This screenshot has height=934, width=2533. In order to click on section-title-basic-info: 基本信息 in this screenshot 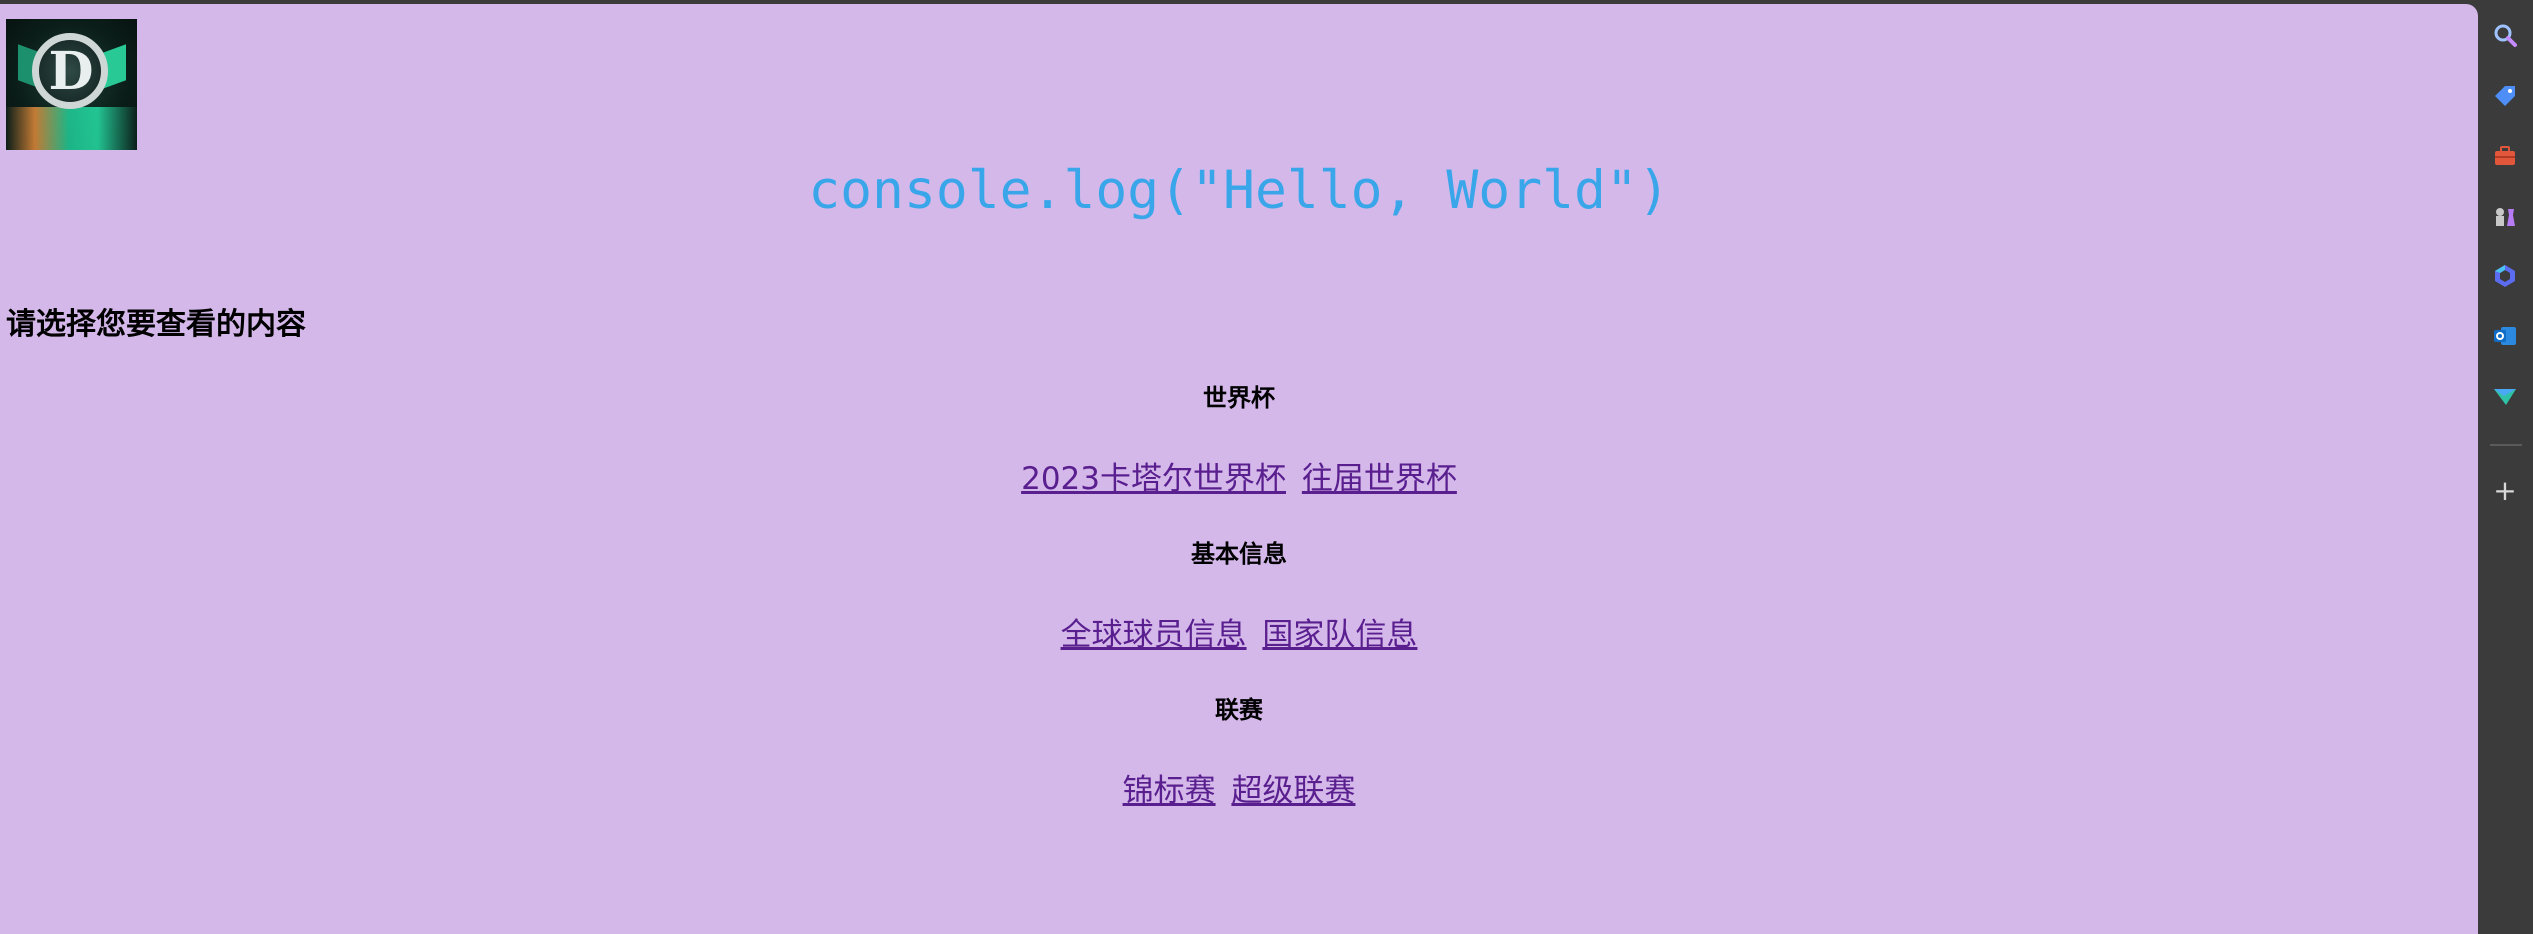, I will do `click(1239, 554)`.